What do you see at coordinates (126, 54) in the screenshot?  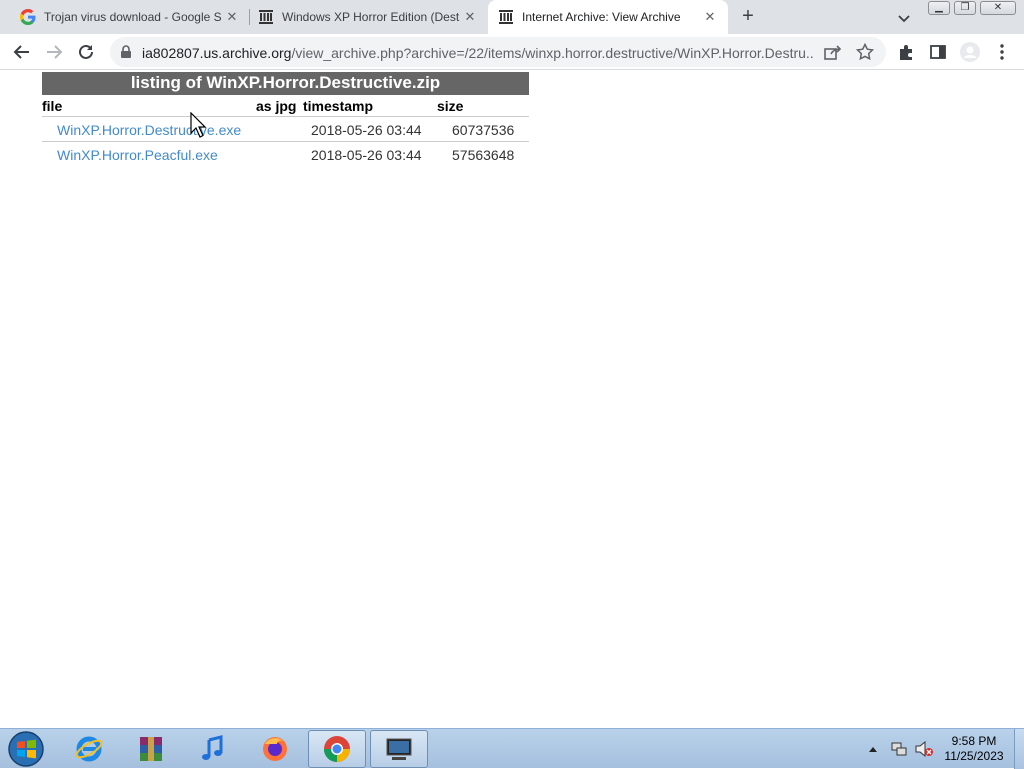 I see `lock-icon` at bounding box center [126, 54].